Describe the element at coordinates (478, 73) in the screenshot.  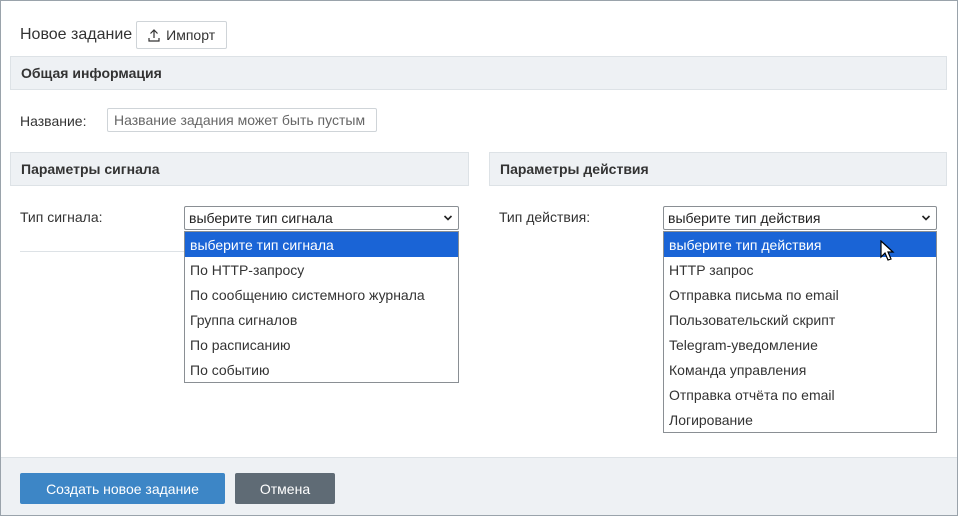
I see `section-general-info: Общая информация` at that location.